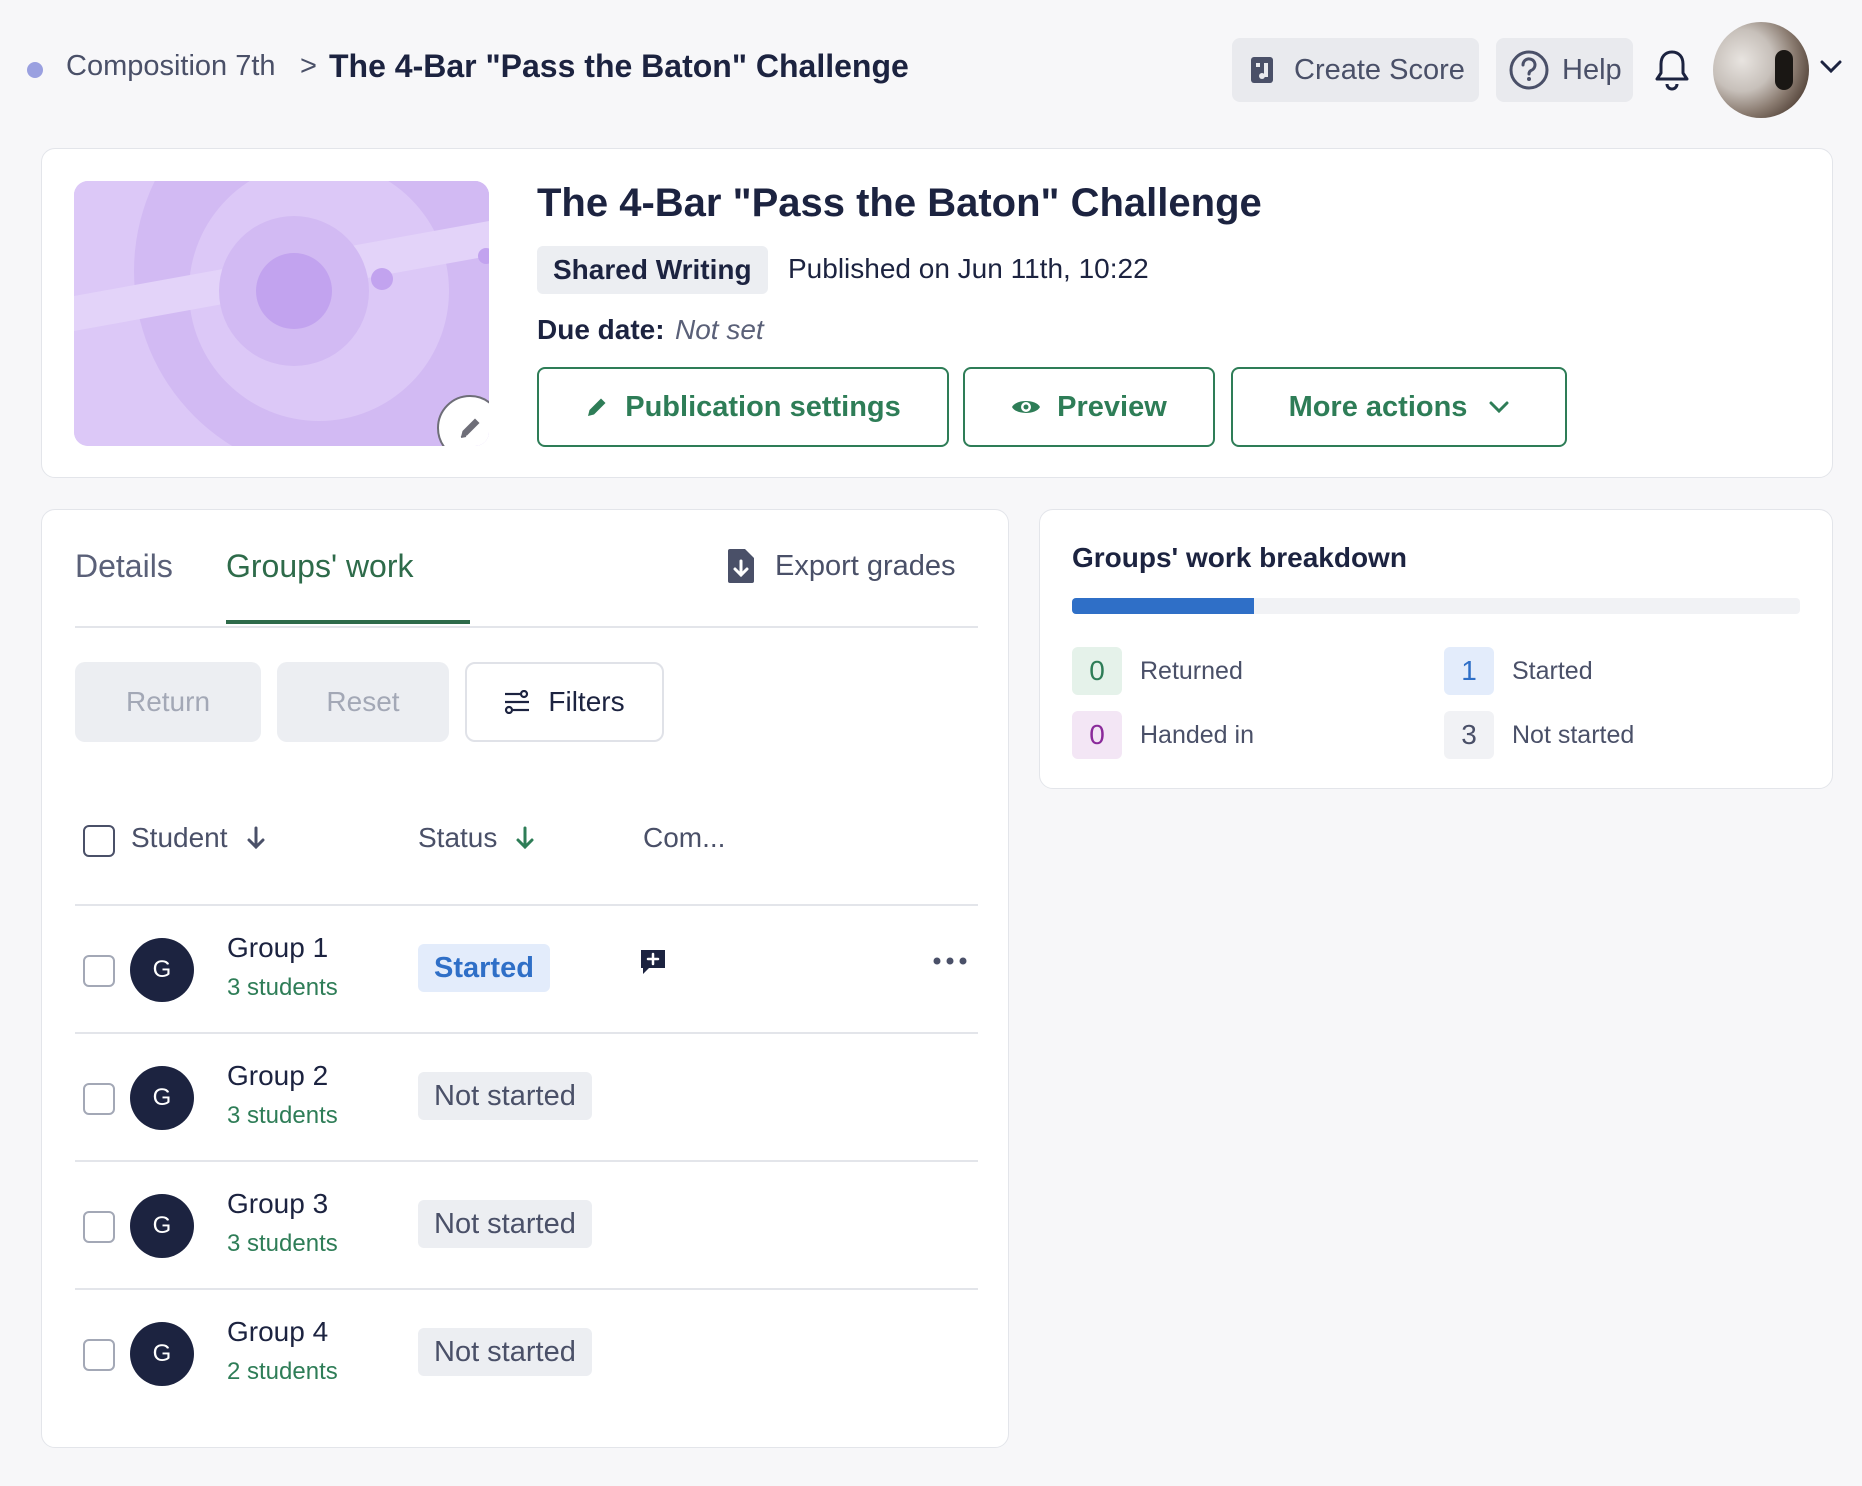  I want to click on stat-started: 1 Started, so click(1518, 671).